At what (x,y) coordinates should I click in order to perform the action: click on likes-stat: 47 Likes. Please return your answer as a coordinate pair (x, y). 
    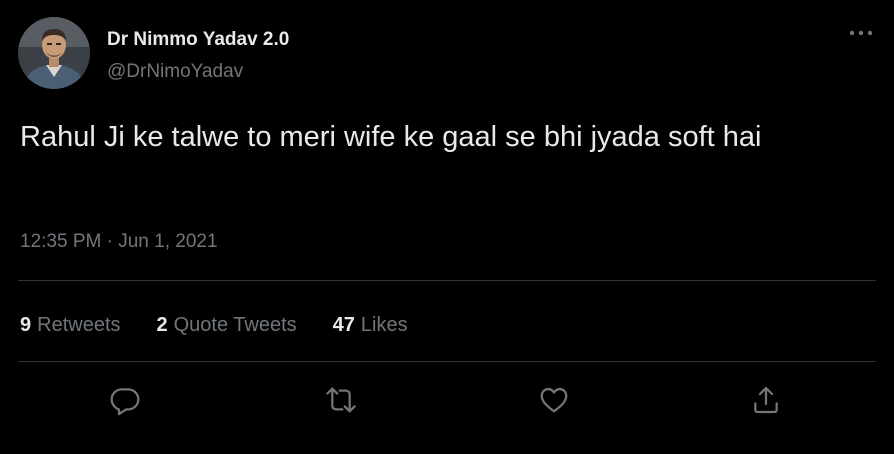
    Looking at the image, I should click on (370, 325).